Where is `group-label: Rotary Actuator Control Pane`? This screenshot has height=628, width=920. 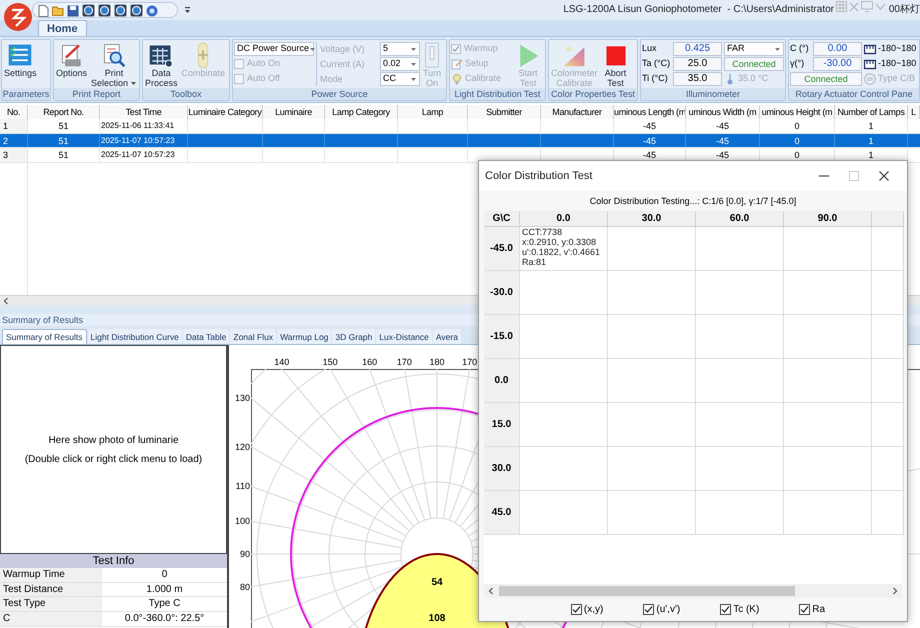 group-label: Rotary Actuator Control Pane is located at coordinates (854, 94).